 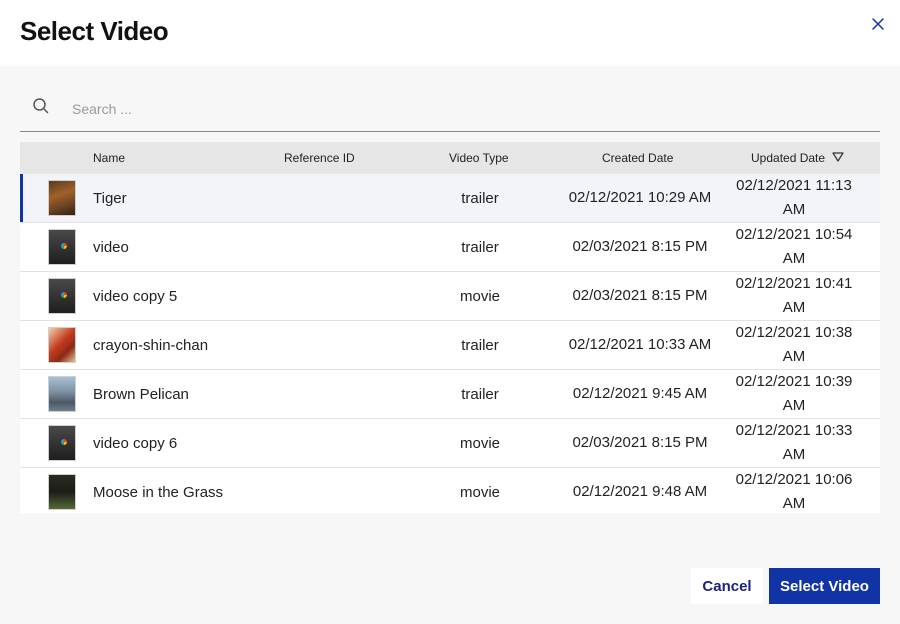 What do you see at coordinates (727, 586) in the screenshot?
I see `cancel-button: Cancel` at bounding box center [727, 586].